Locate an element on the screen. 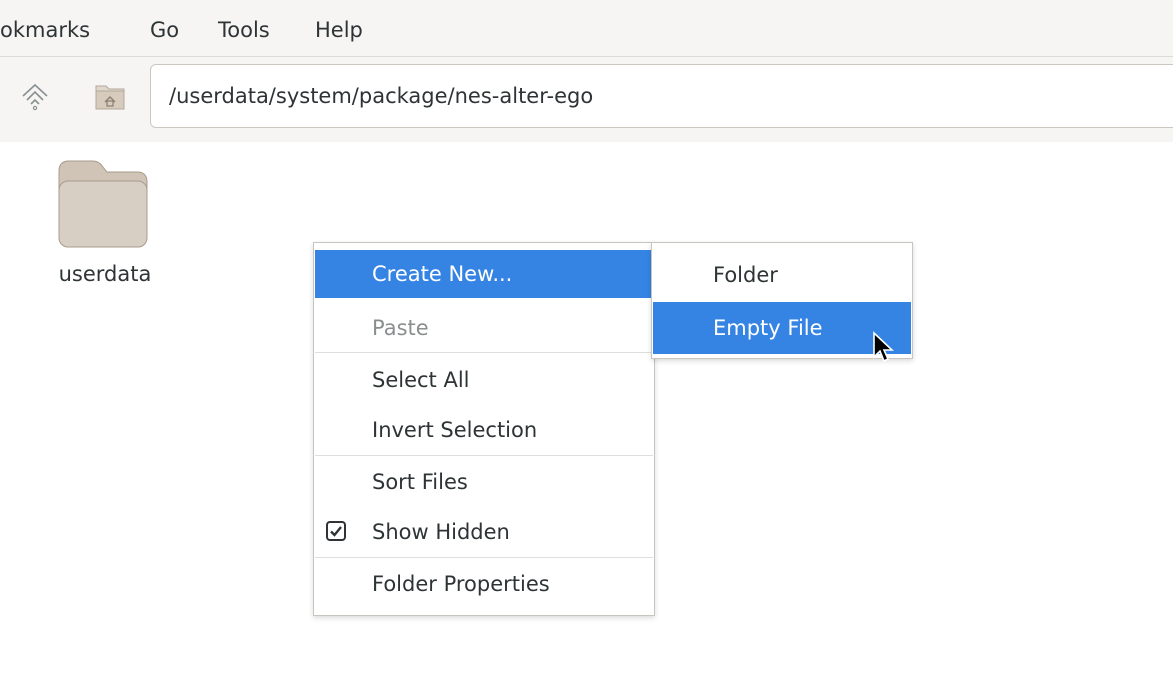 The image size is (1173, 691). submenu-item-folder: Folder is located at coordinates (782, 275).